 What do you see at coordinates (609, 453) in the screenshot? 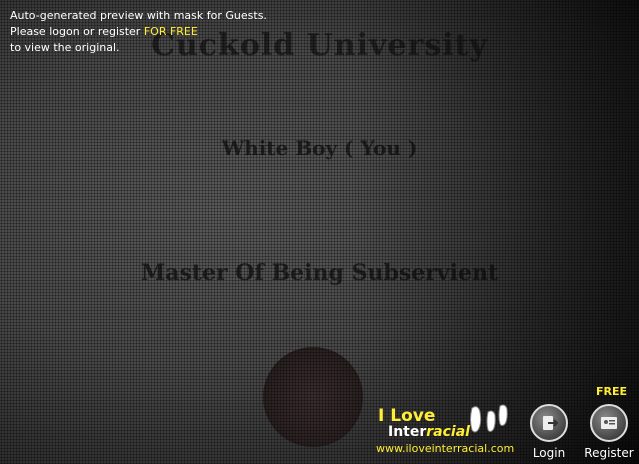
I see `register-label: Register` at bounding box center [609, 453].